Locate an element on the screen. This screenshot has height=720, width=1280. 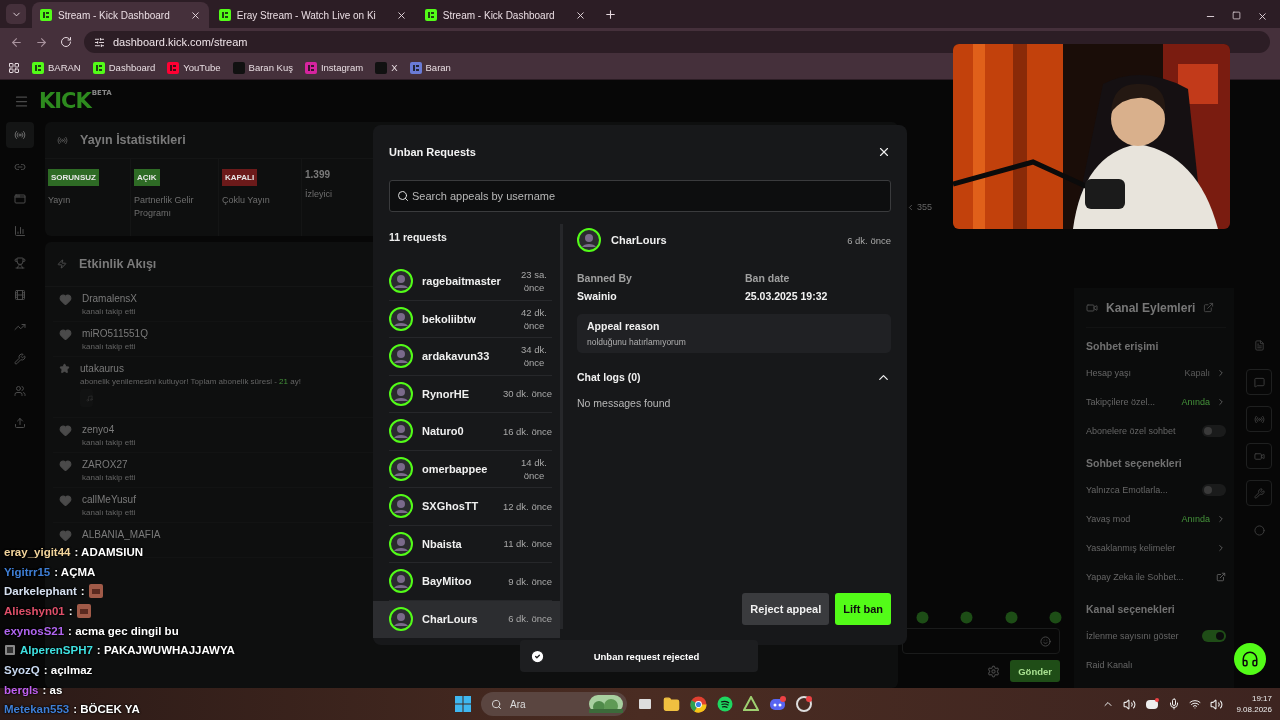
start-icon is located at coordinates (463, 704).